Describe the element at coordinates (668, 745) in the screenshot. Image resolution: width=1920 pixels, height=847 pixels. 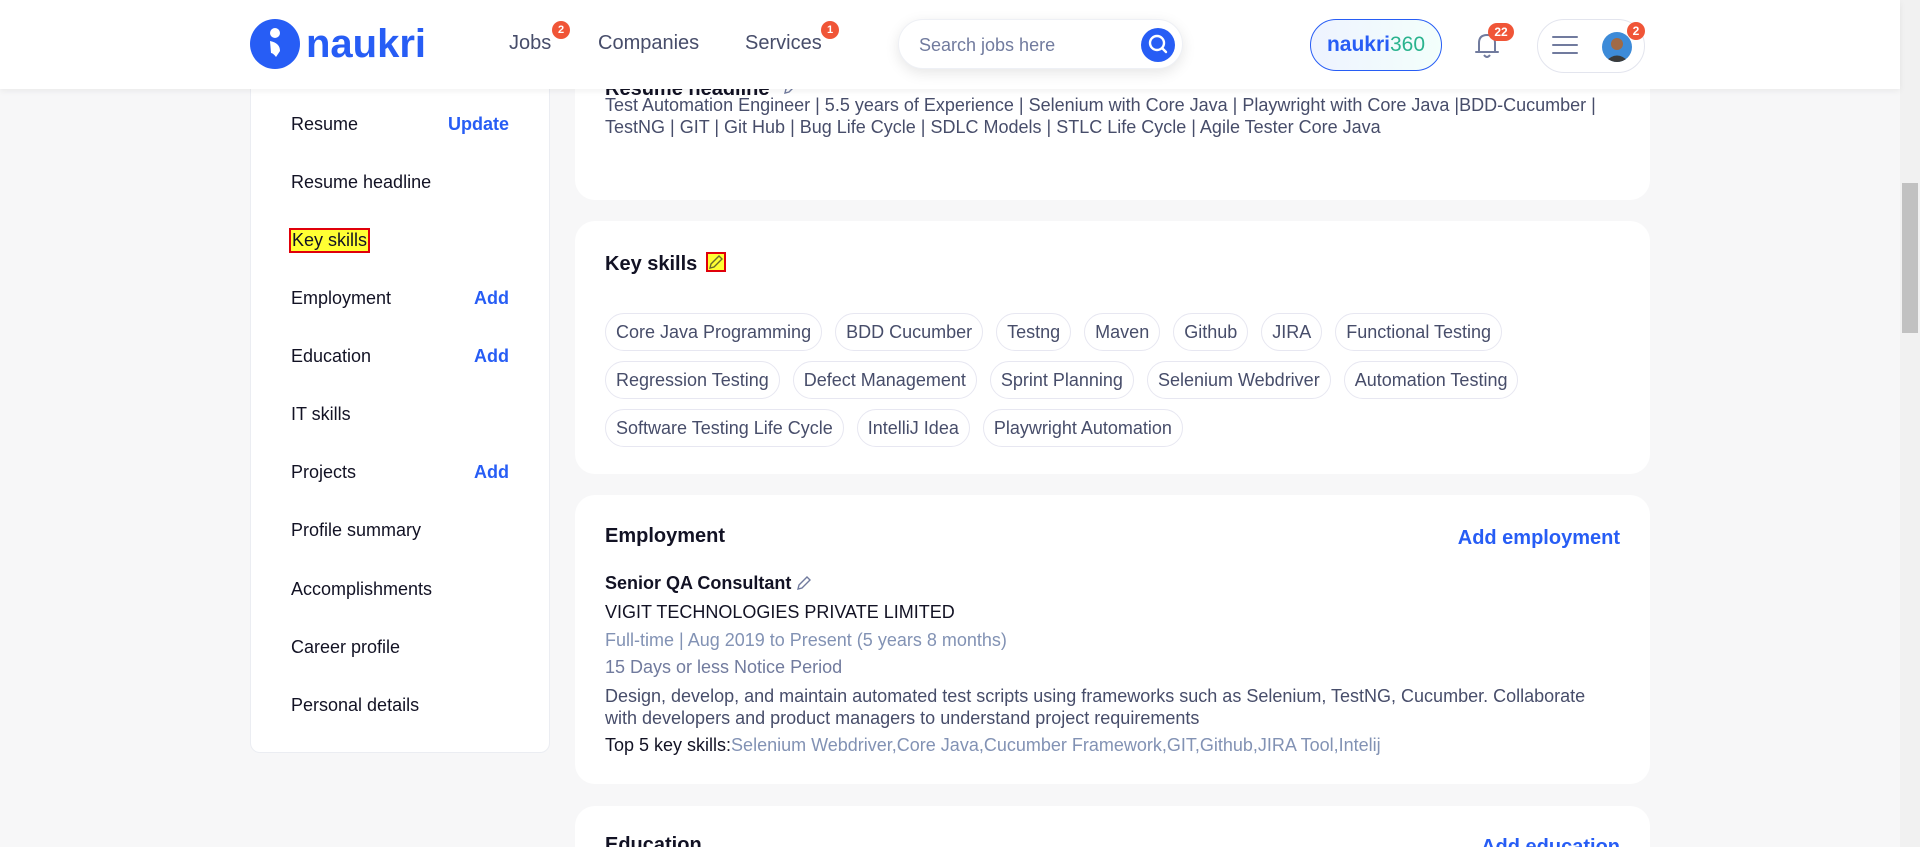
I see `top-skills-label: Top 5 key skills:` at that location.